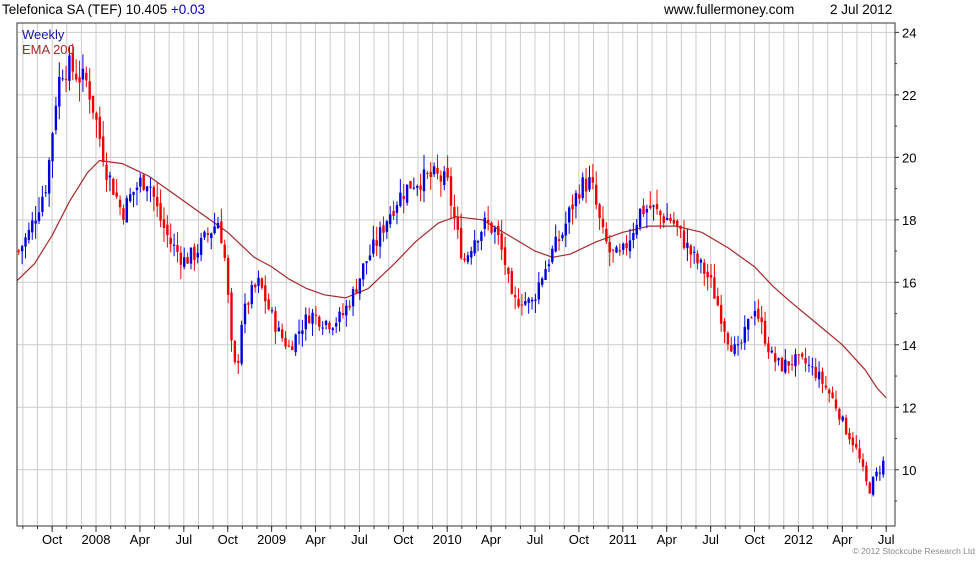 The width and height of the screenshot is (980, 565). I want to click on y-tick-label: 16, so click(909, 282).